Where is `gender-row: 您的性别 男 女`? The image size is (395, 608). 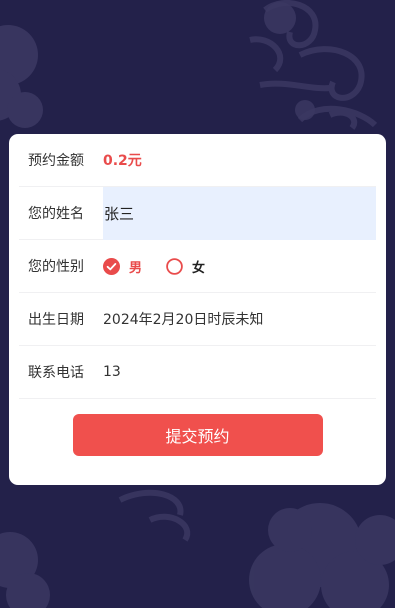
gender-row: 您的性别 男 女 is located at coordinates (197, 266).